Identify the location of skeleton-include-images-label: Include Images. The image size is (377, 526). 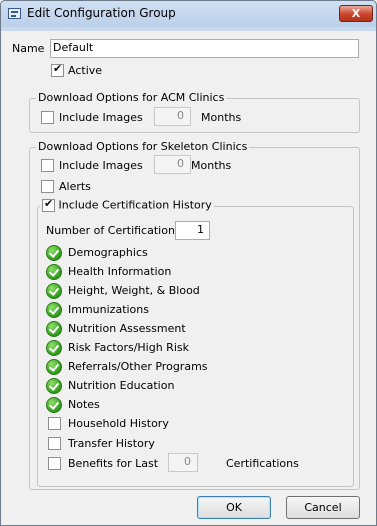
(101, 165).